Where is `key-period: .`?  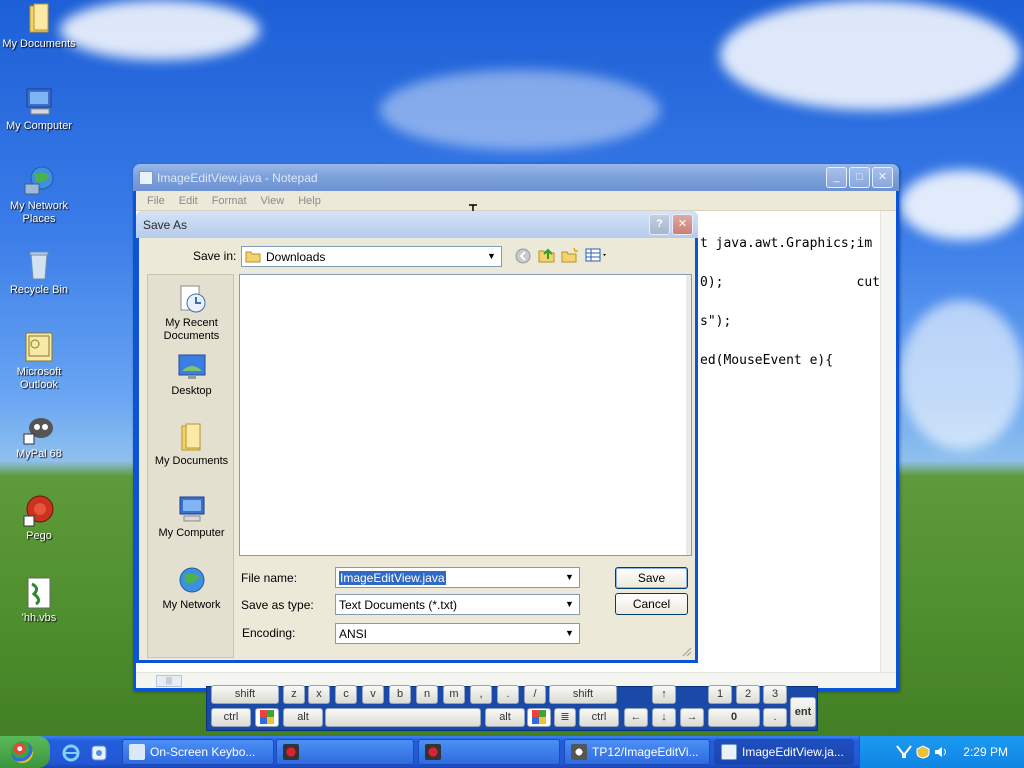
key-period: . is located at coordinates (508, 694).